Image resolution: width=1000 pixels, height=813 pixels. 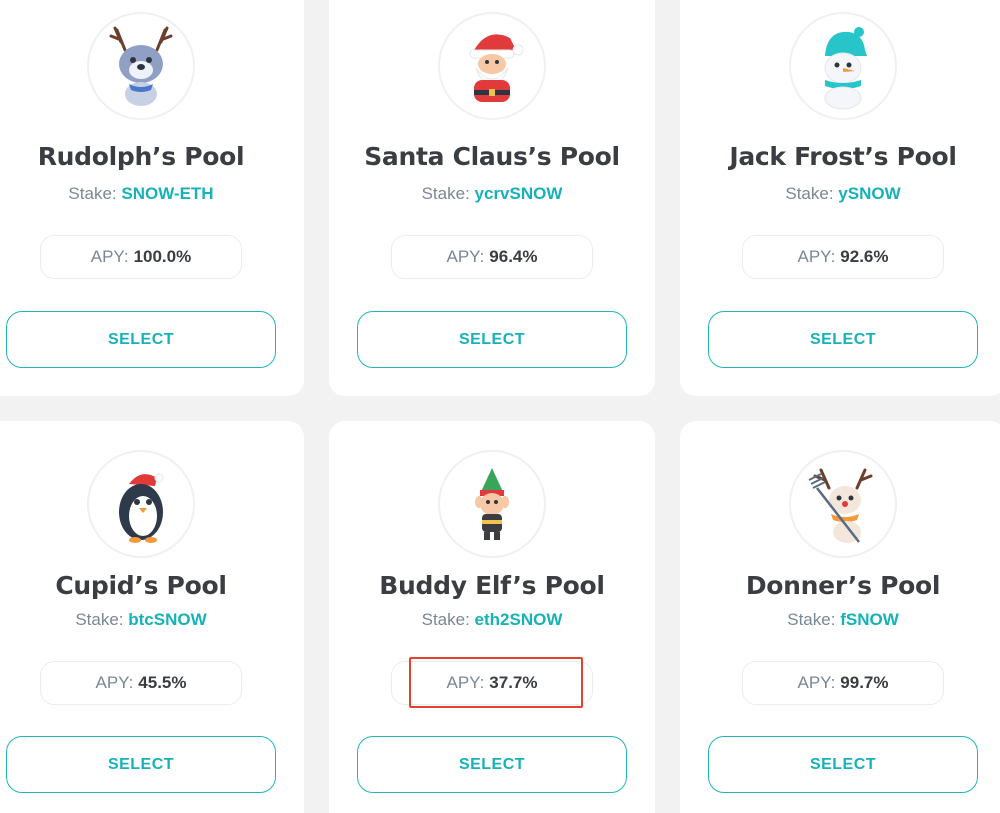 What do you see at coordinates (864, 256) in the screenshot?
I see `apy-value: 92.6%` at bounding box center [864, 256].